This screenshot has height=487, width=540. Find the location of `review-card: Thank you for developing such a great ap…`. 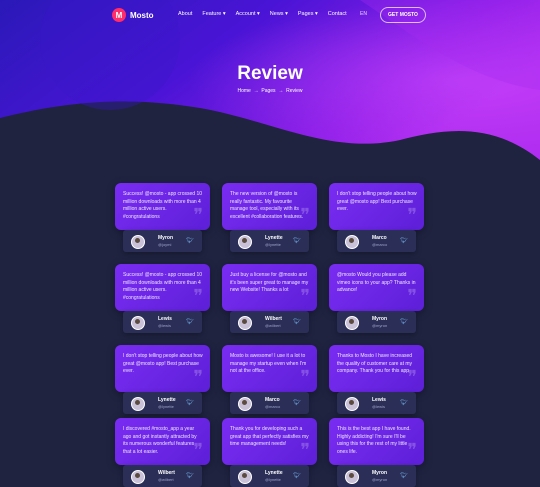

review-card: Thank you for developing such a great ap… is located at coordinates (269, 452).